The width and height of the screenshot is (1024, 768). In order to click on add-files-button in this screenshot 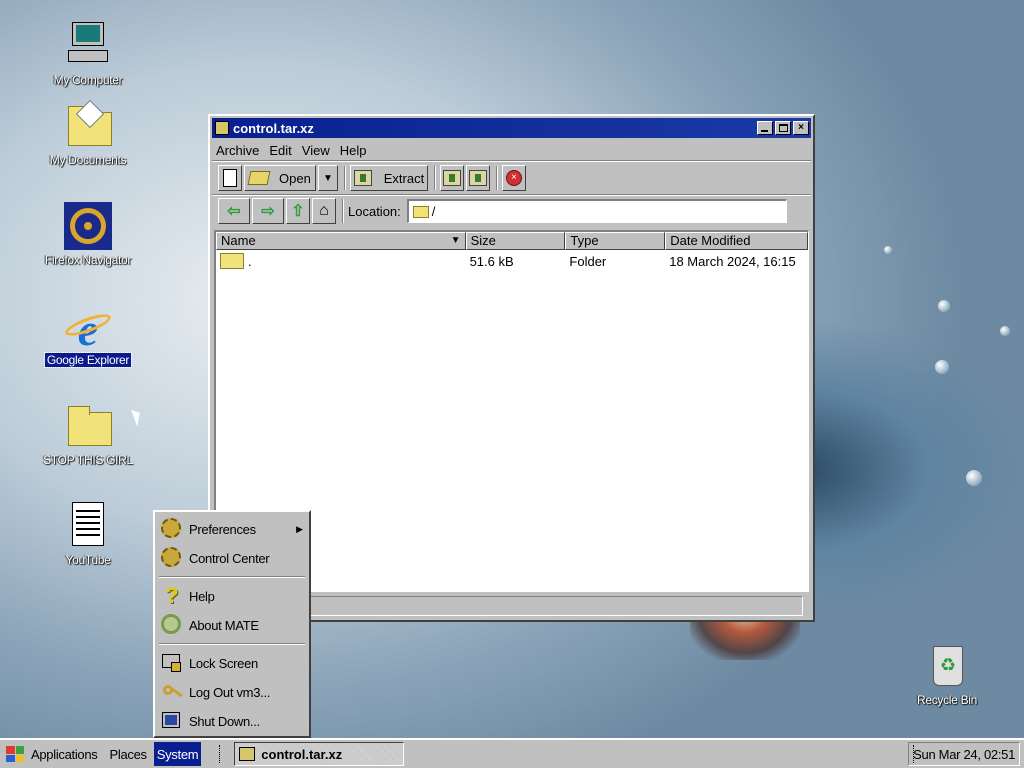, I will do `click(452, 178)`.